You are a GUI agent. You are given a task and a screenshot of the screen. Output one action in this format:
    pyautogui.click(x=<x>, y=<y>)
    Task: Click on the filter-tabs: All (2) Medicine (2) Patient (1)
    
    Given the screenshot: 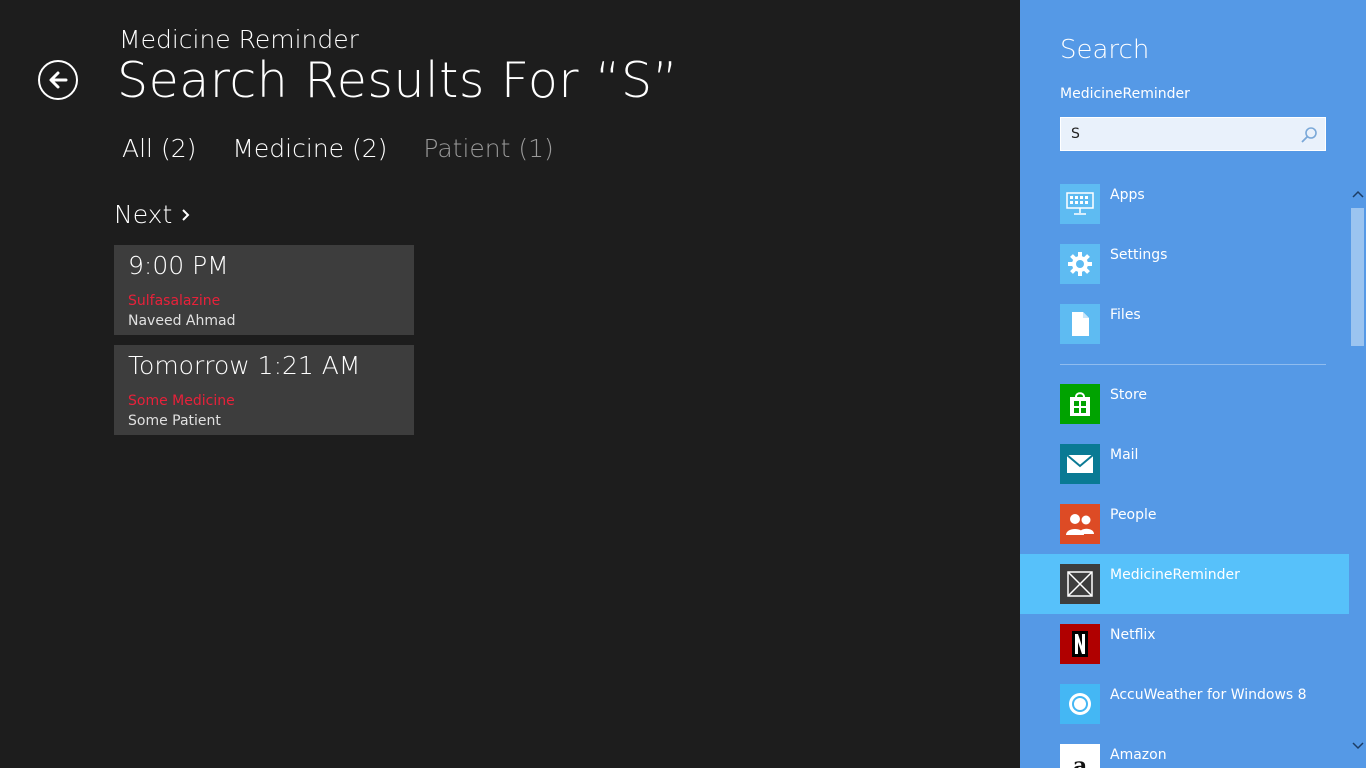 What is the action you would take?
    pyautogui.click(x=338, y=148)
    